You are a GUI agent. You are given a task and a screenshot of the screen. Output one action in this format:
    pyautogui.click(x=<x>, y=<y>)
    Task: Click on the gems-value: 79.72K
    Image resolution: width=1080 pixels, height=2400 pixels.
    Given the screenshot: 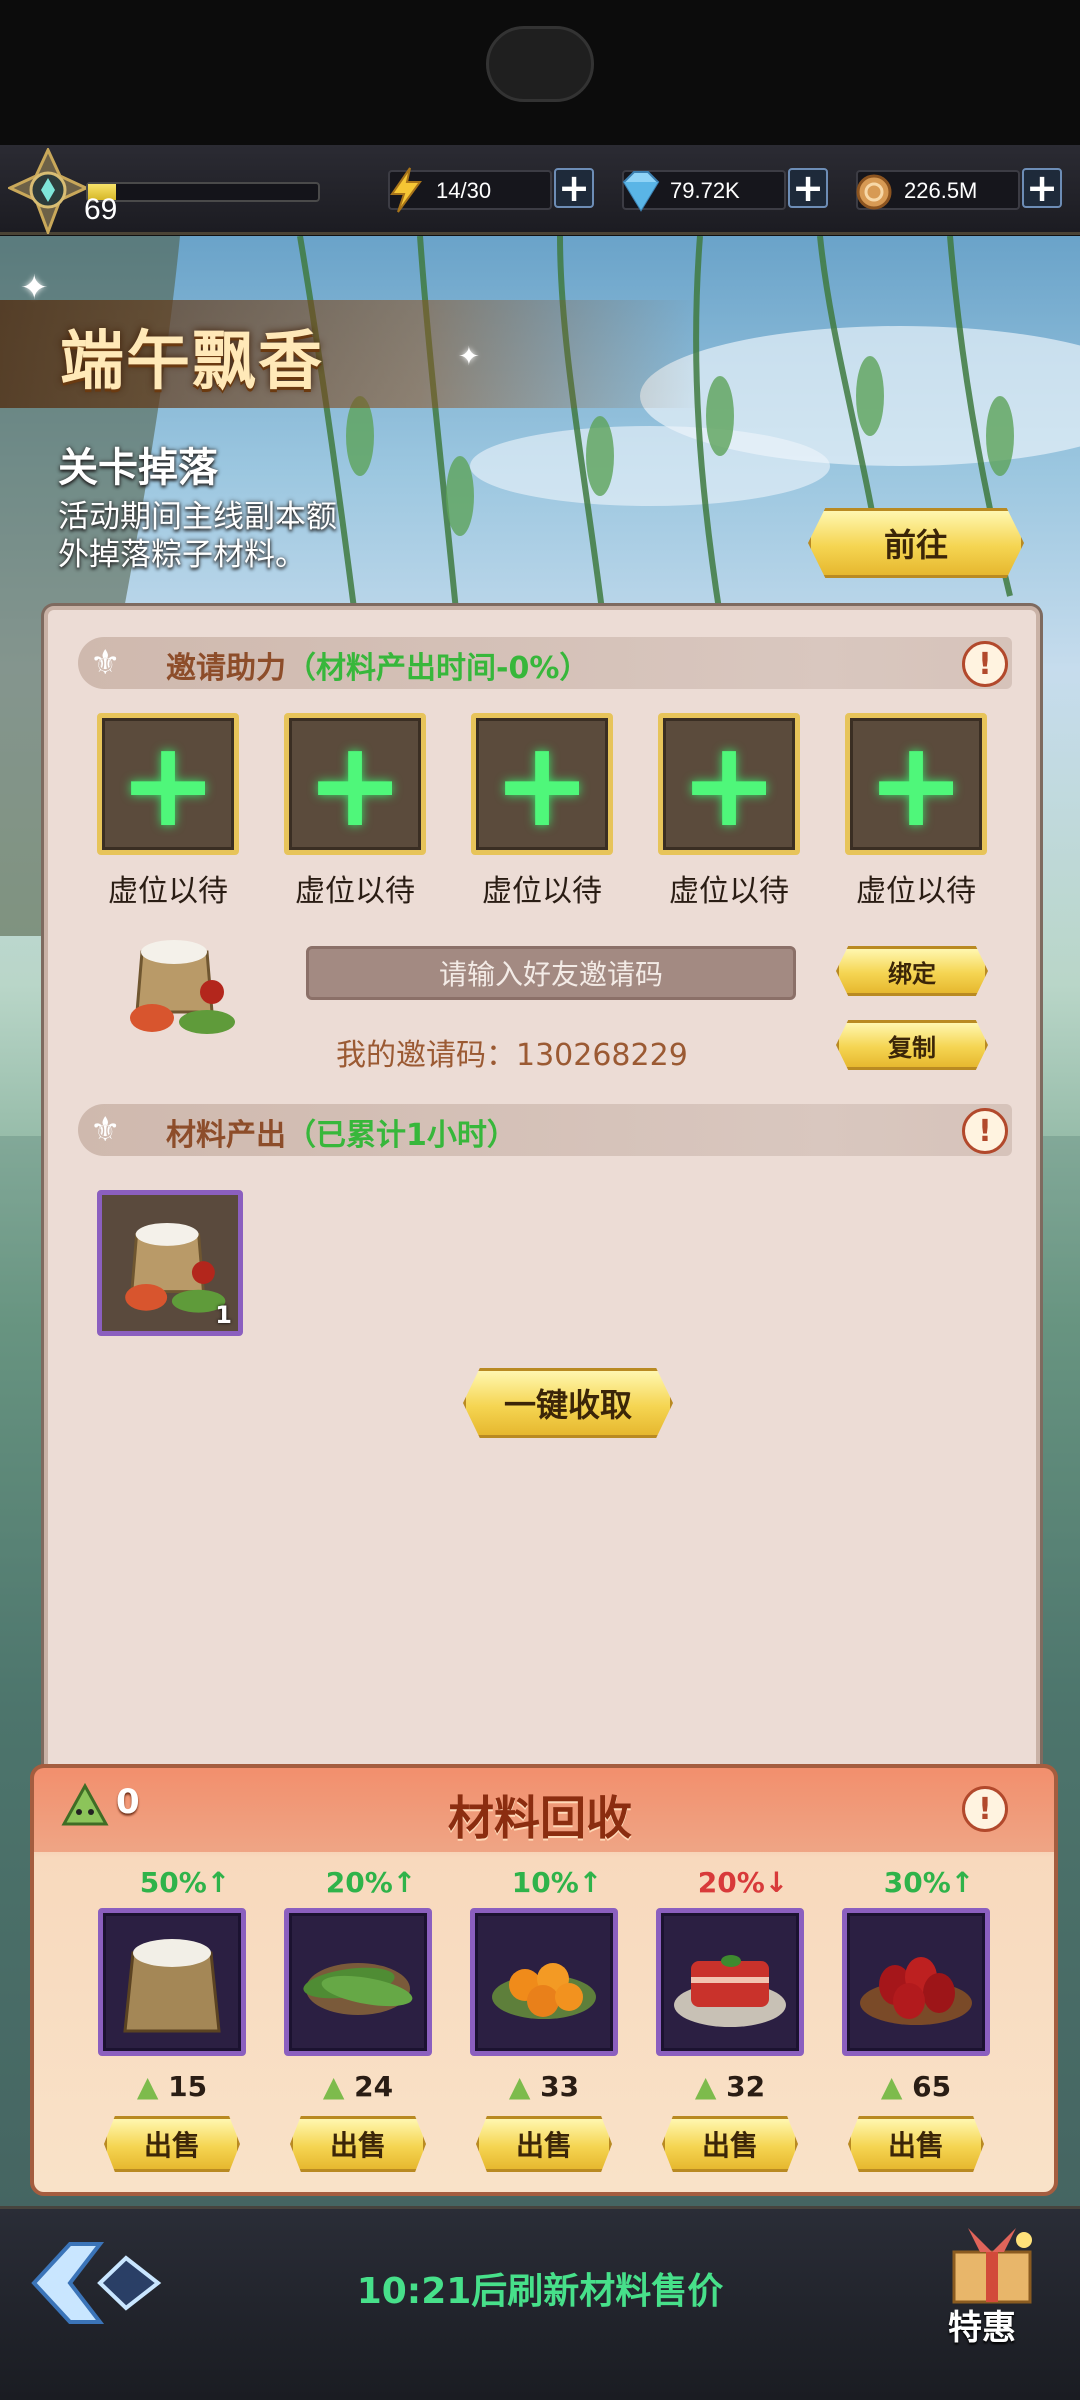 What is the action you would take?
    pyautogui.click(x=705, y=190)
    